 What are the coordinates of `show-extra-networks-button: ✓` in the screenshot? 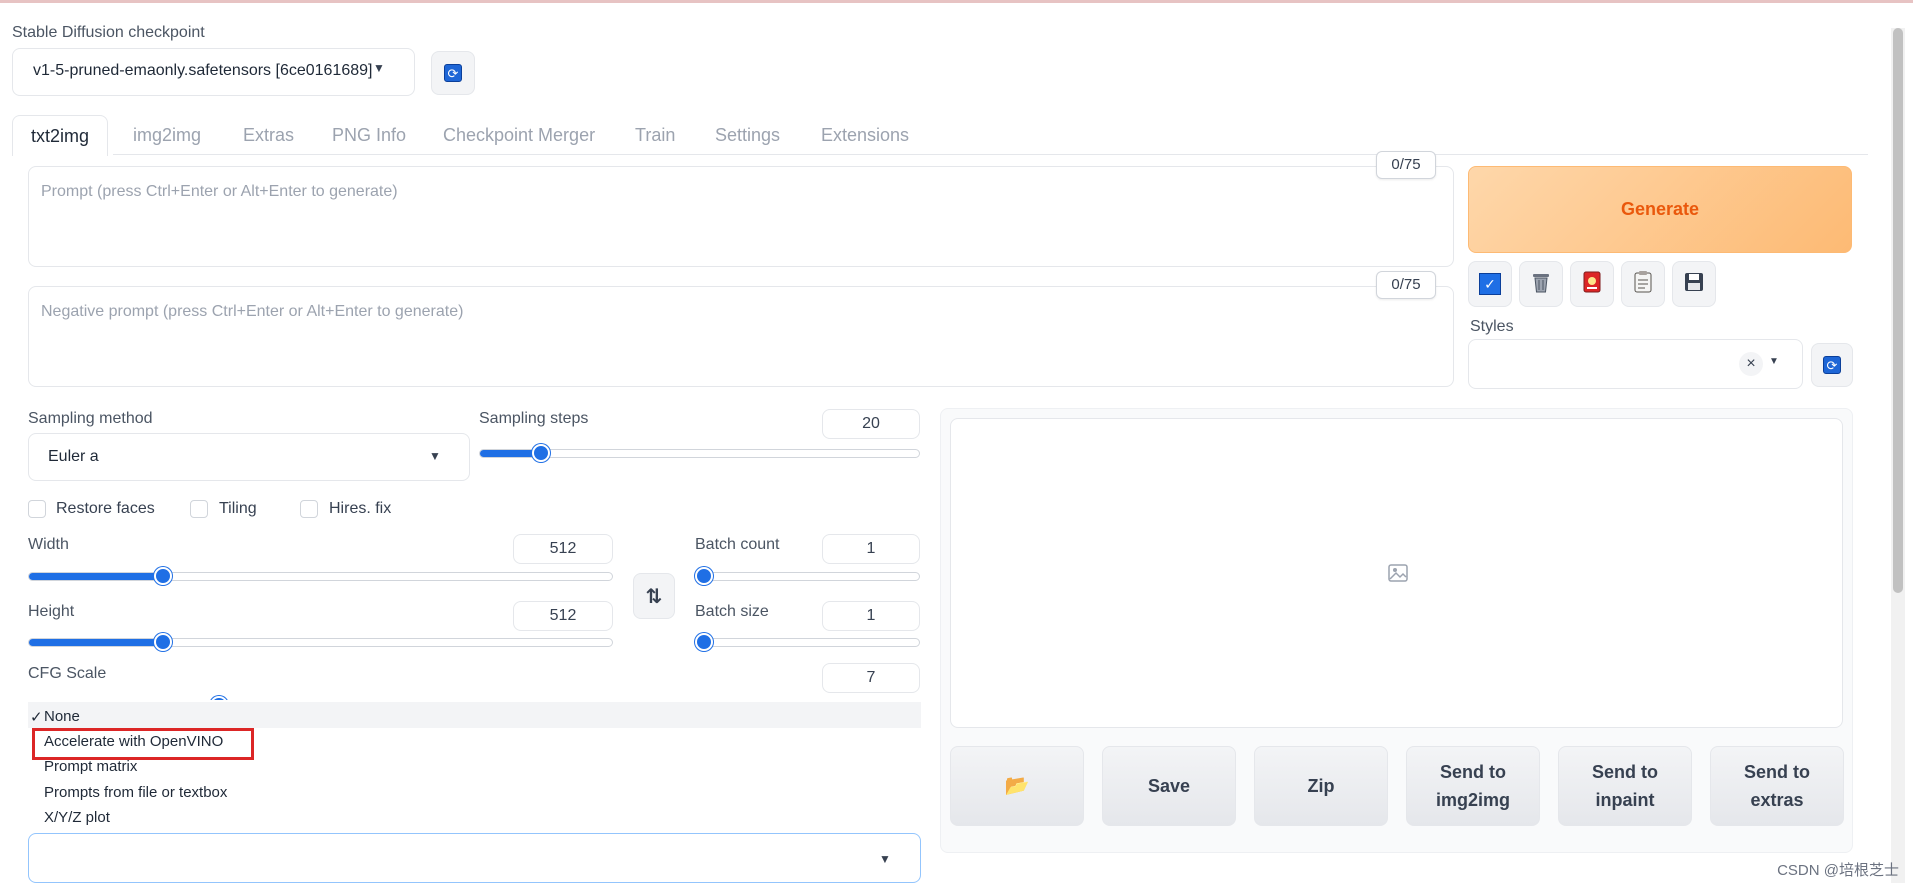 It's located at (1490, 284).